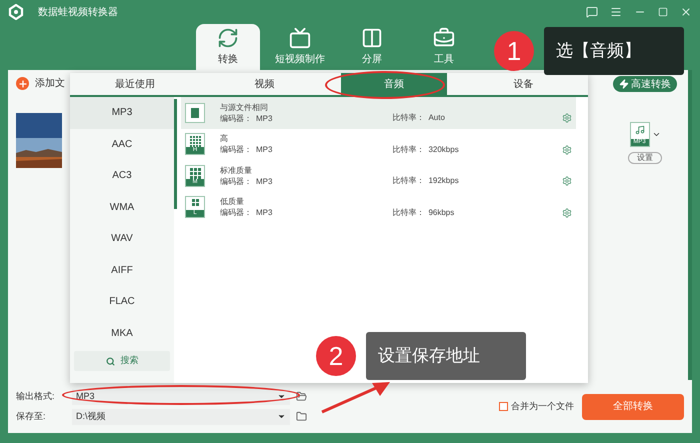  What do you see at coordinates (91, 416) in the screenshot?
I see `field-value: D:\视频` at bounding box center [91, 416].